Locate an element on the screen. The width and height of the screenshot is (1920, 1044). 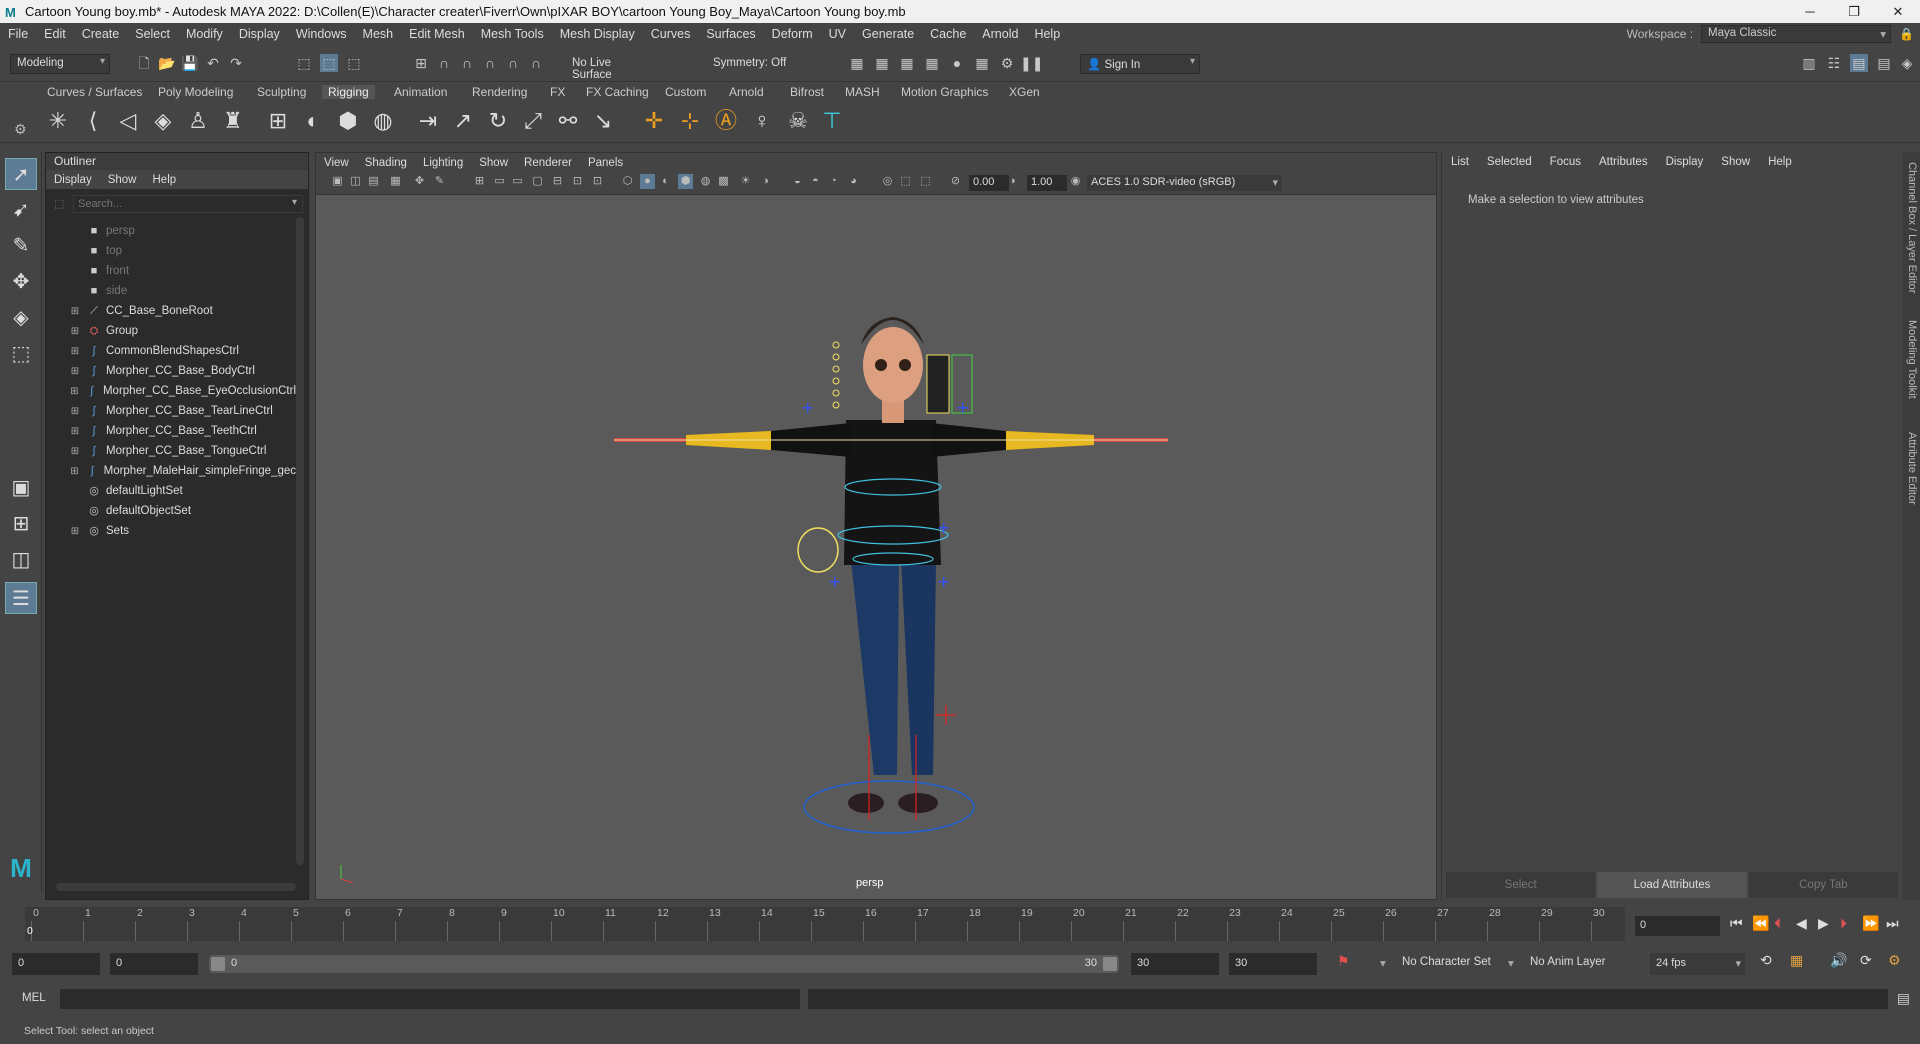
start-time-field: 0 is located at coordinates (56, 964).